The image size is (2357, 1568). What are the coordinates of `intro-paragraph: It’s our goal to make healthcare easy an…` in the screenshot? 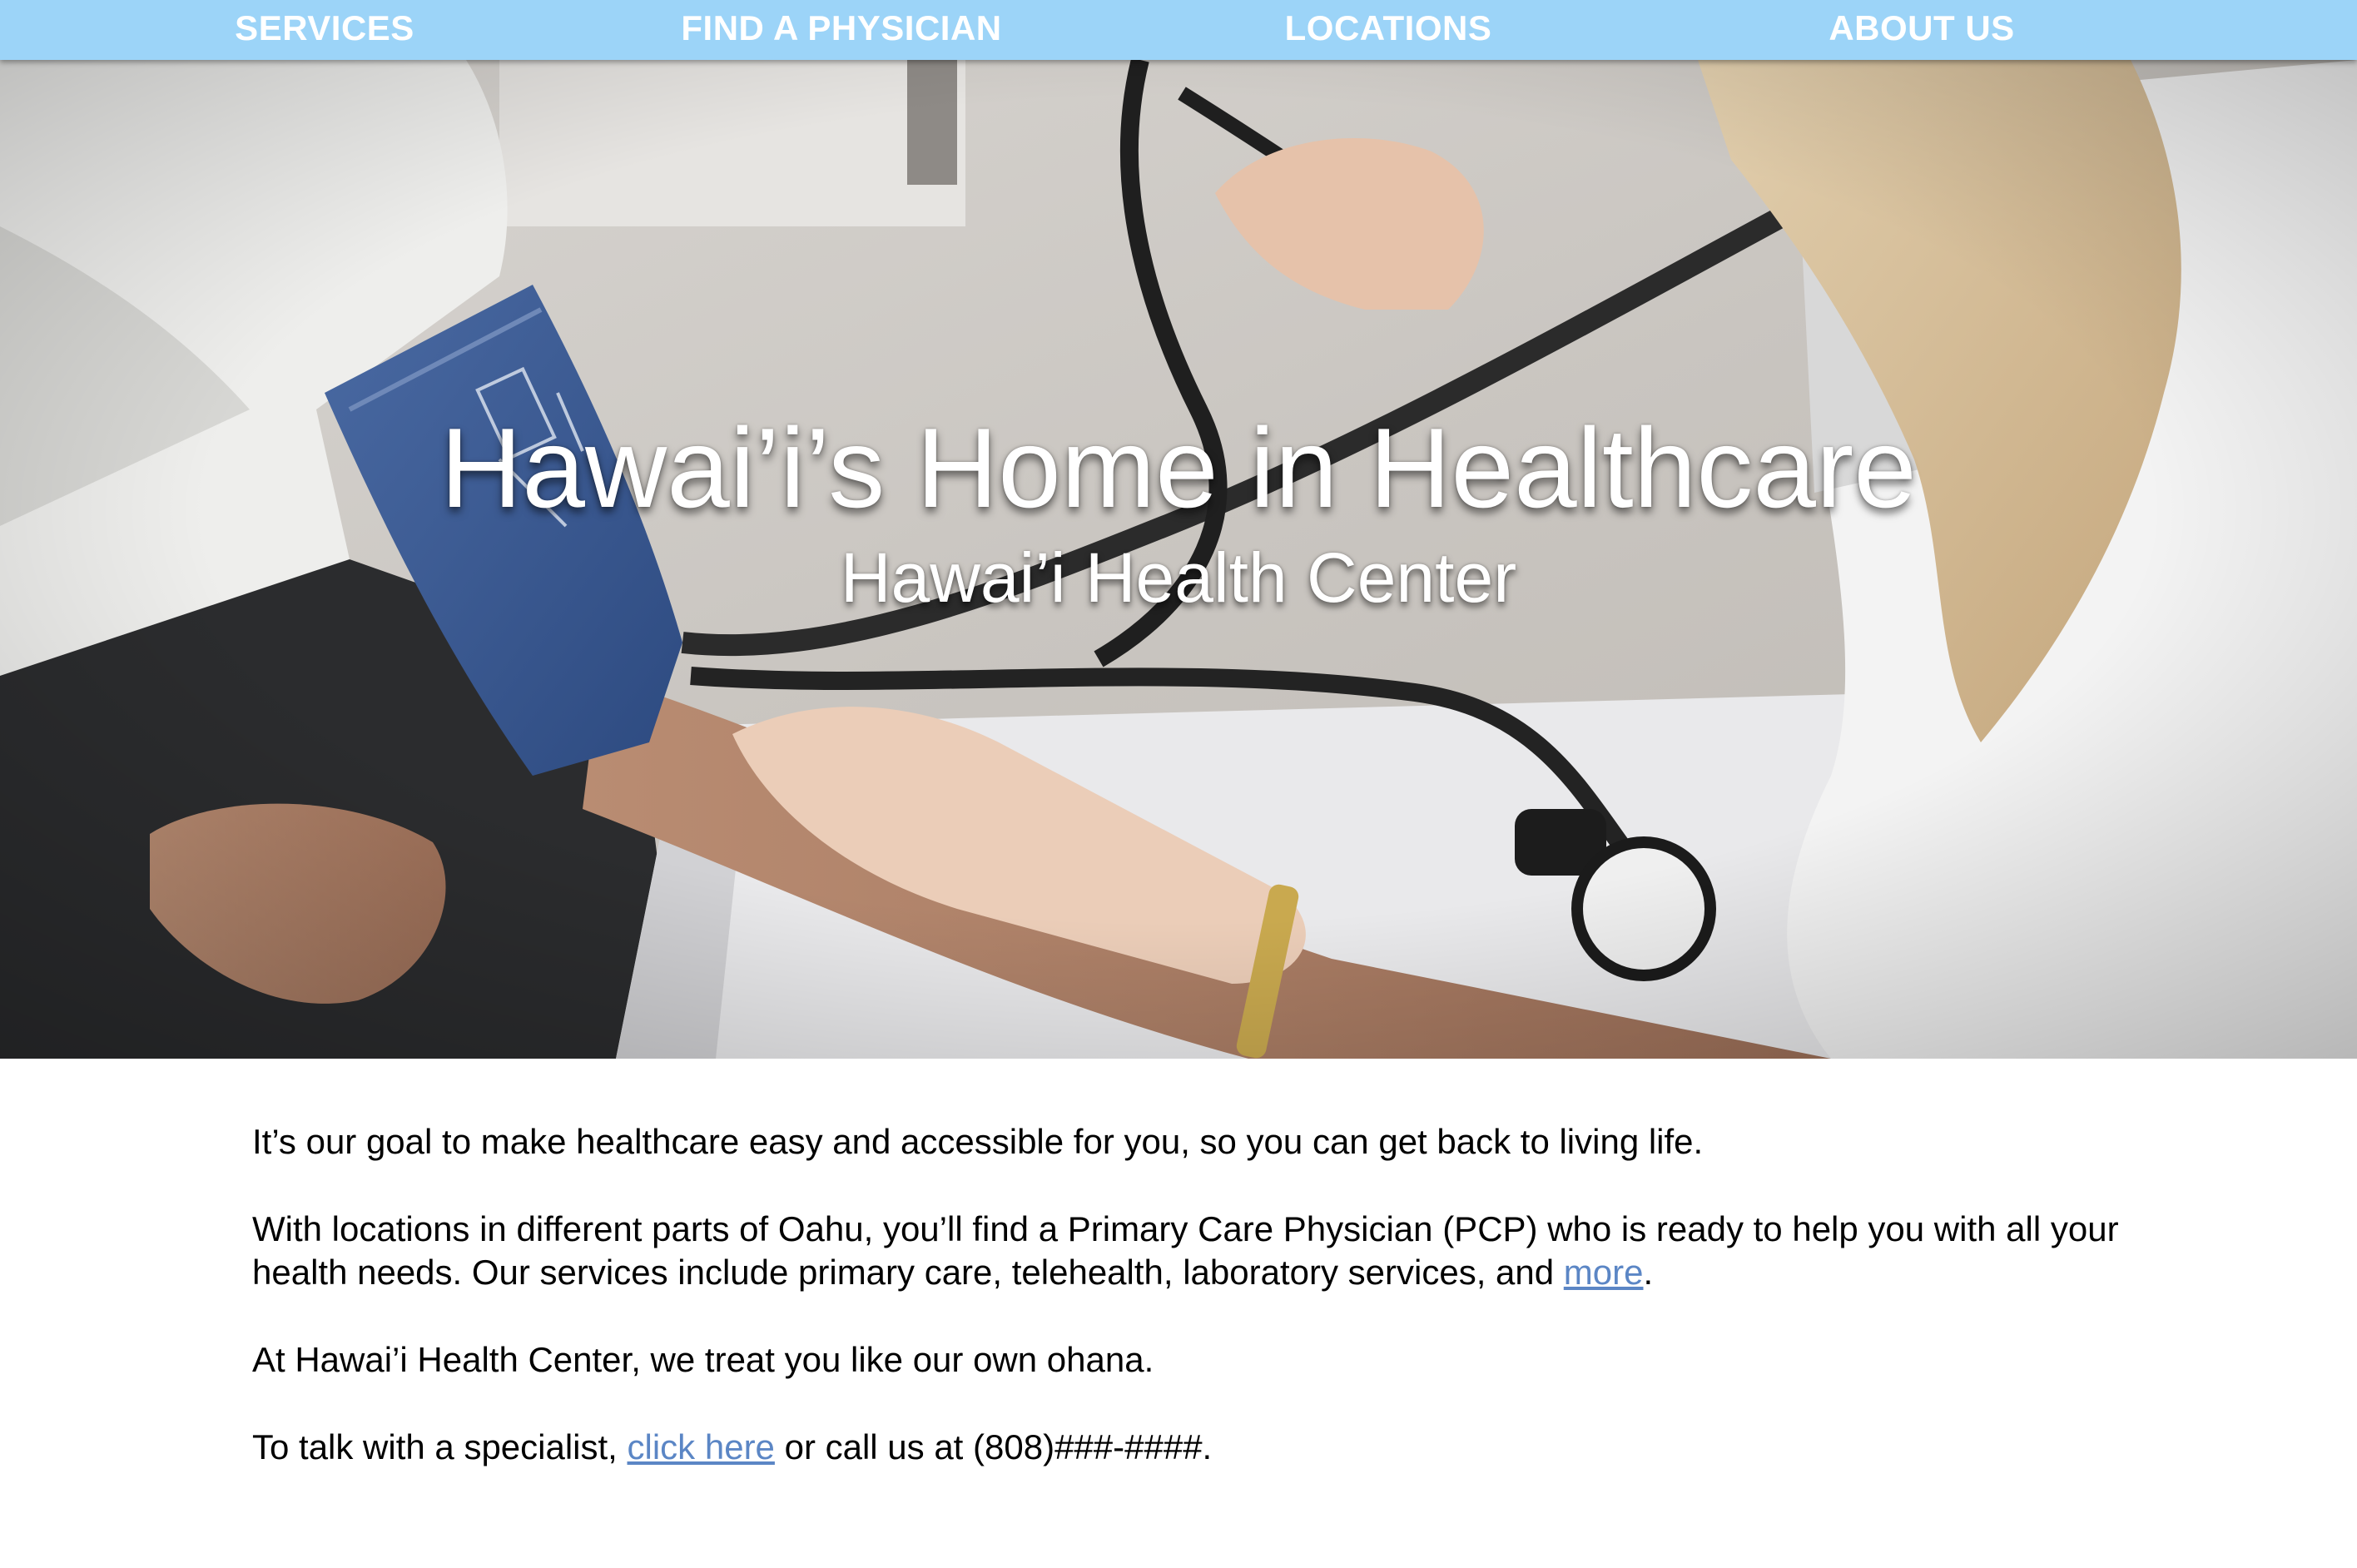 It's located at (978, 1141).